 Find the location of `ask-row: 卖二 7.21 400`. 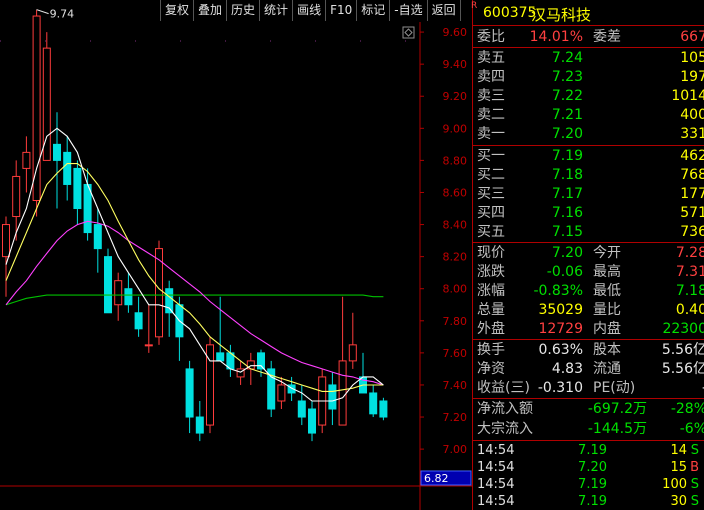

ask-row: 卖二 7.21 400 is located at coordinates (588, 115).